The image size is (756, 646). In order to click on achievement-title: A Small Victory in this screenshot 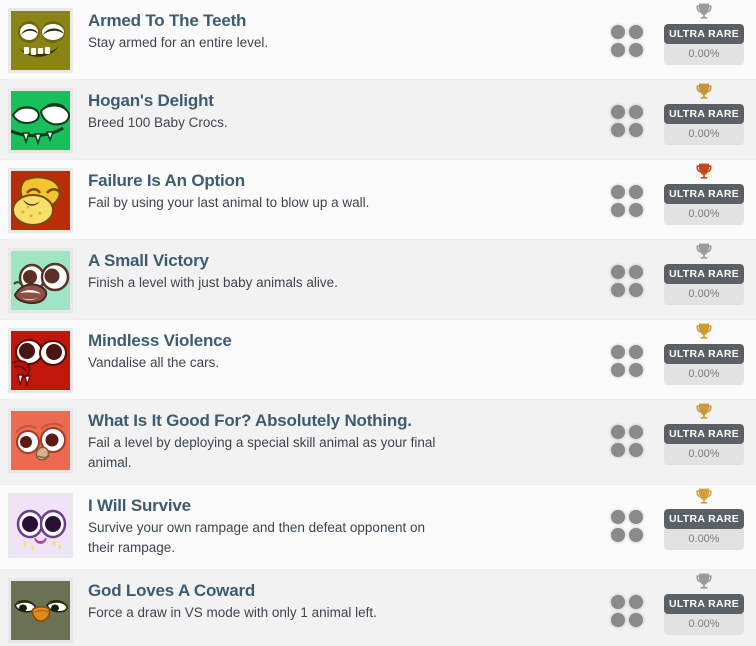, I will do `click(342, 260)`.